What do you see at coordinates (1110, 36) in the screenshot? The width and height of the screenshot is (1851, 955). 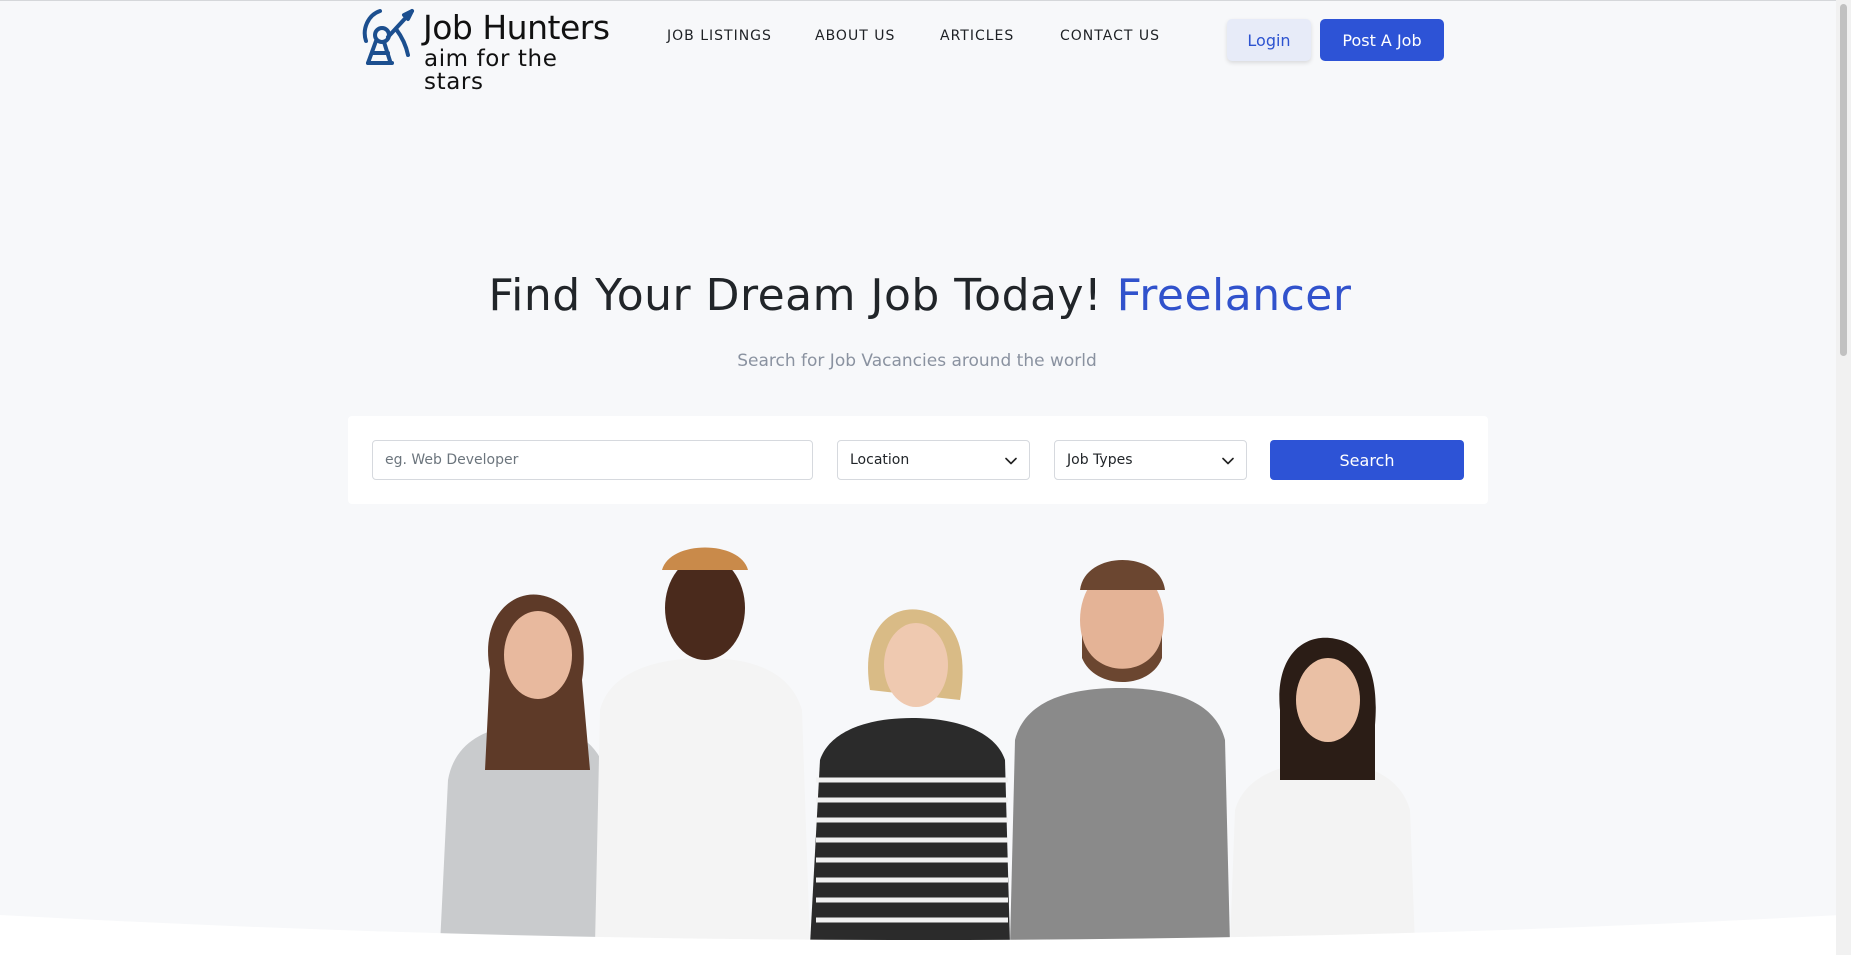 I see `nav-item-contact-us: CONTACT US` at bounding box center [1110, 36].